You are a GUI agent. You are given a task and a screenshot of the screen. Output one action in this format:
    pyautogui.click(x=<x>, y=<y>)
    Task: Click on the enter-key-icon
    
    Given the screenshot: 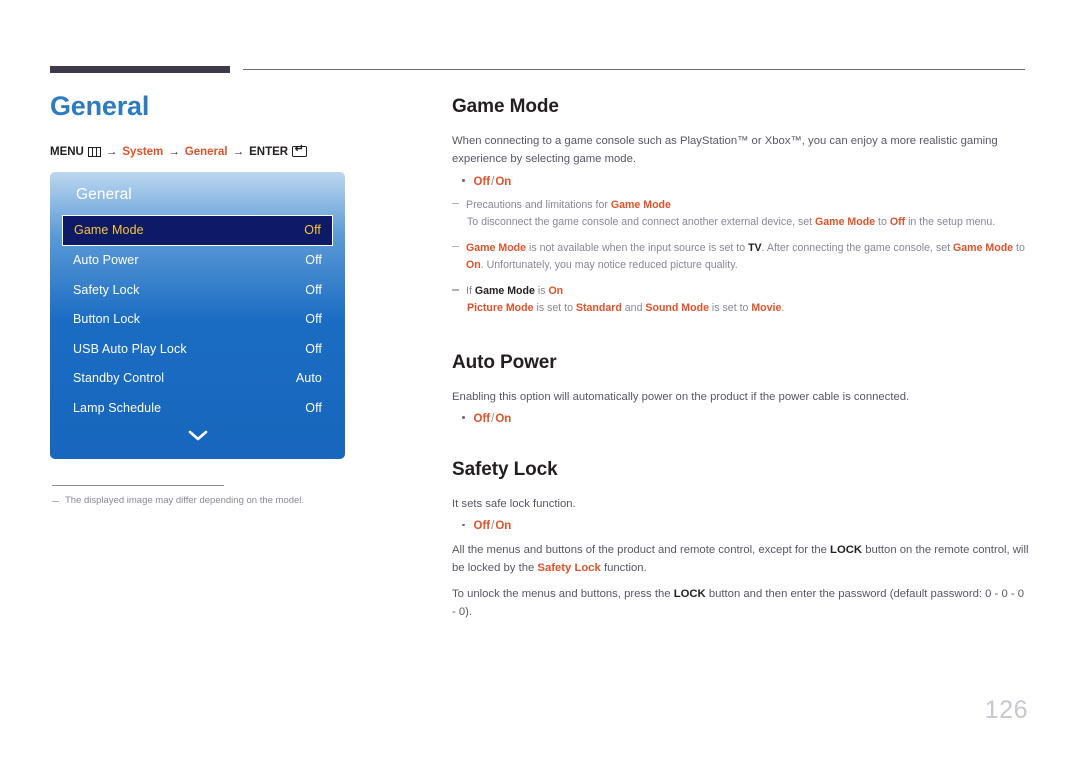 What is the action you would take?
    pyautogui.click(x=300, y=151)
    